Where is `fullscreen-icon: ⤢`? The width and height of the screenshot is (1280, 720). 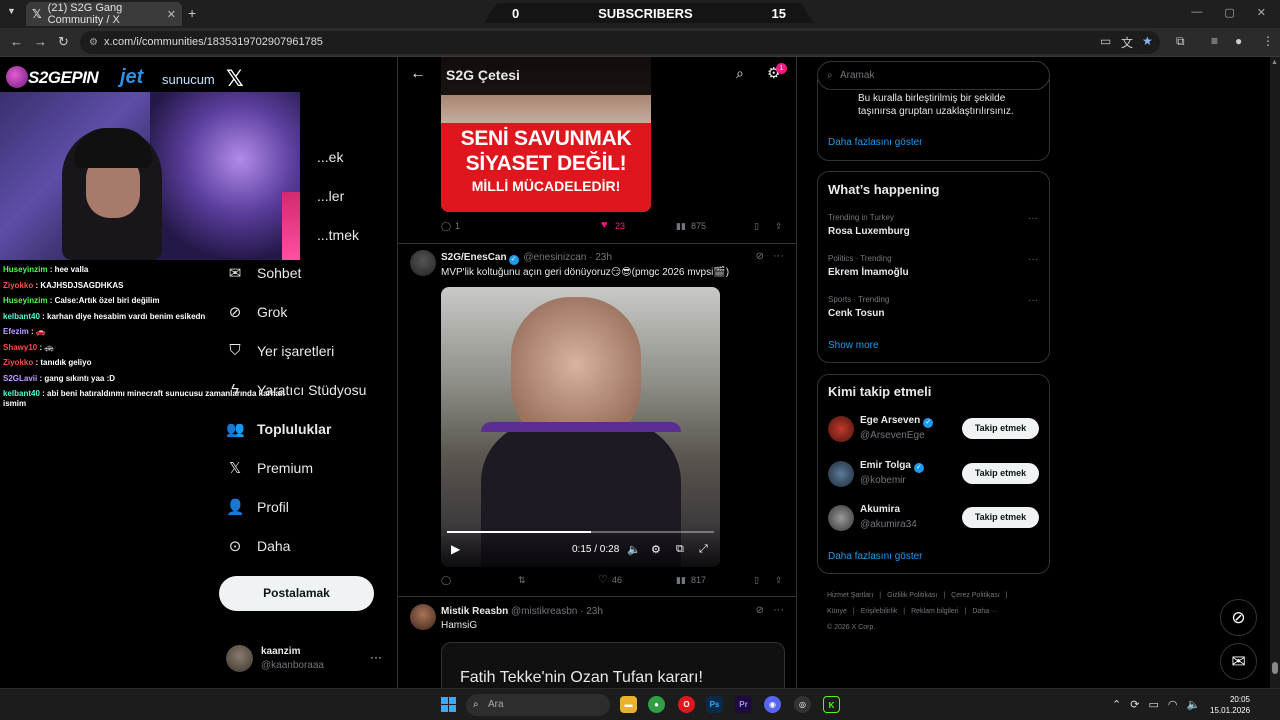 fullscreen-icon: ⤢ is located at coordinates (703, 549).